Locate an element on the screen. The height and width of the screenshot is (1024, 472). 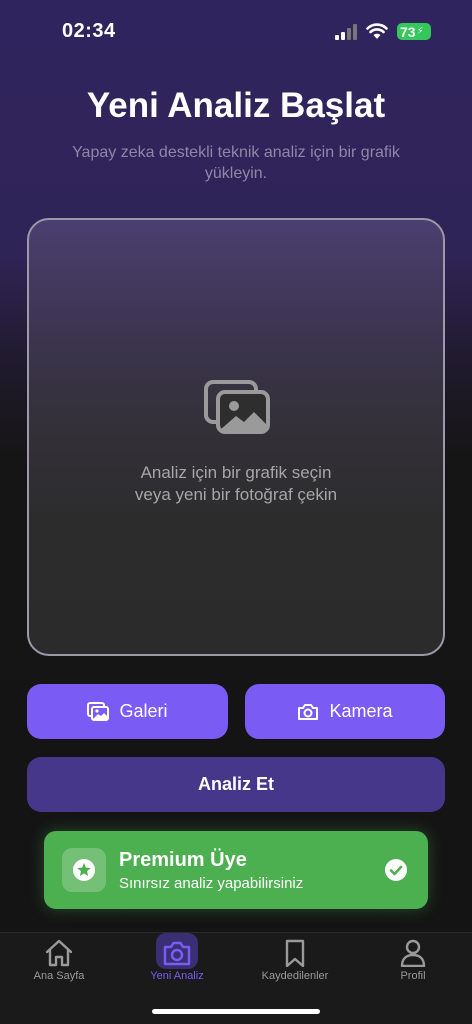
tab-home: Ana Sayfa is located at coordinates (59, 963).